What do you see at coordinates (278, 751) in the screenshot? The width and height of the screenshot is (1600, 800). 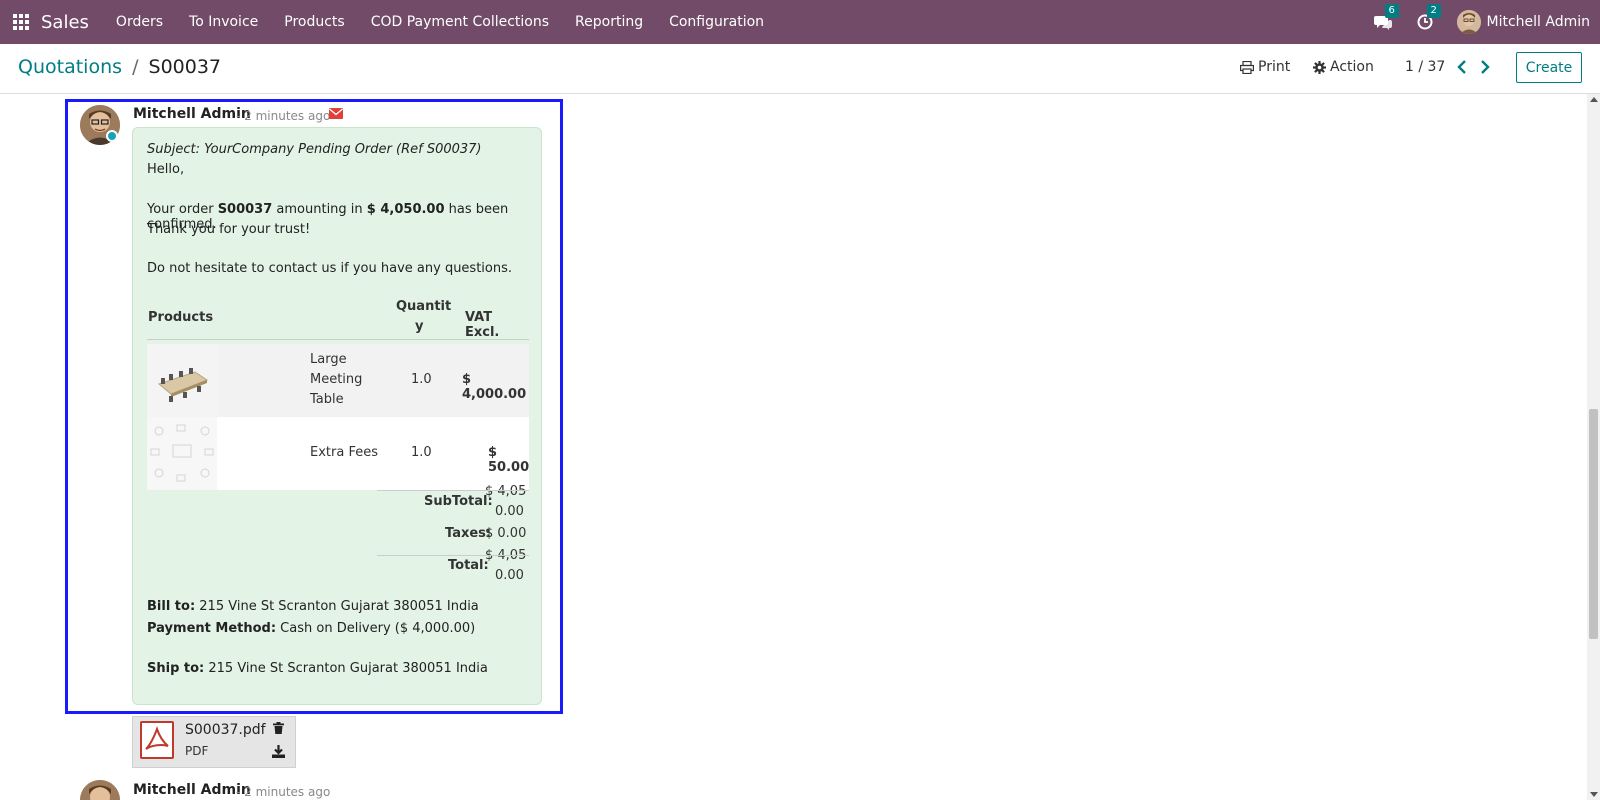 I see `download-icon` at bounding box center [278, 751].